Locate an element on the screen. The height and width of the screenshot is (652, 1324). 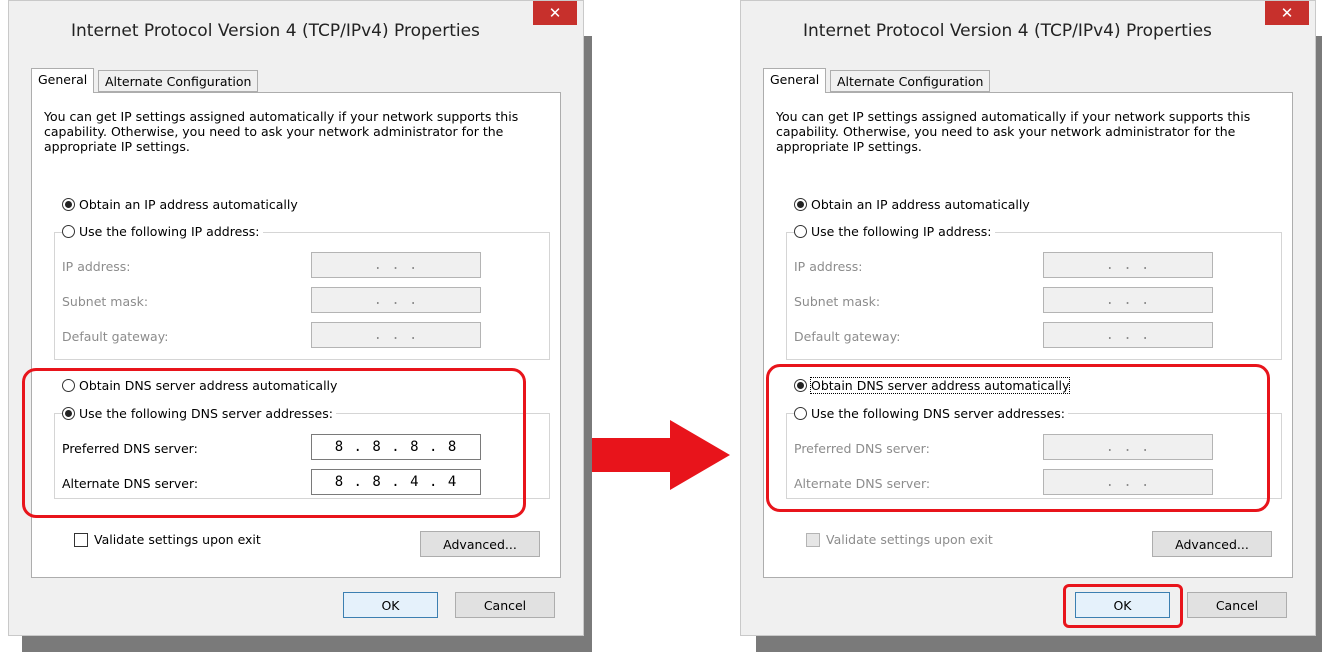
highlight-dns-section-after is located at coordinates (1018, 438).